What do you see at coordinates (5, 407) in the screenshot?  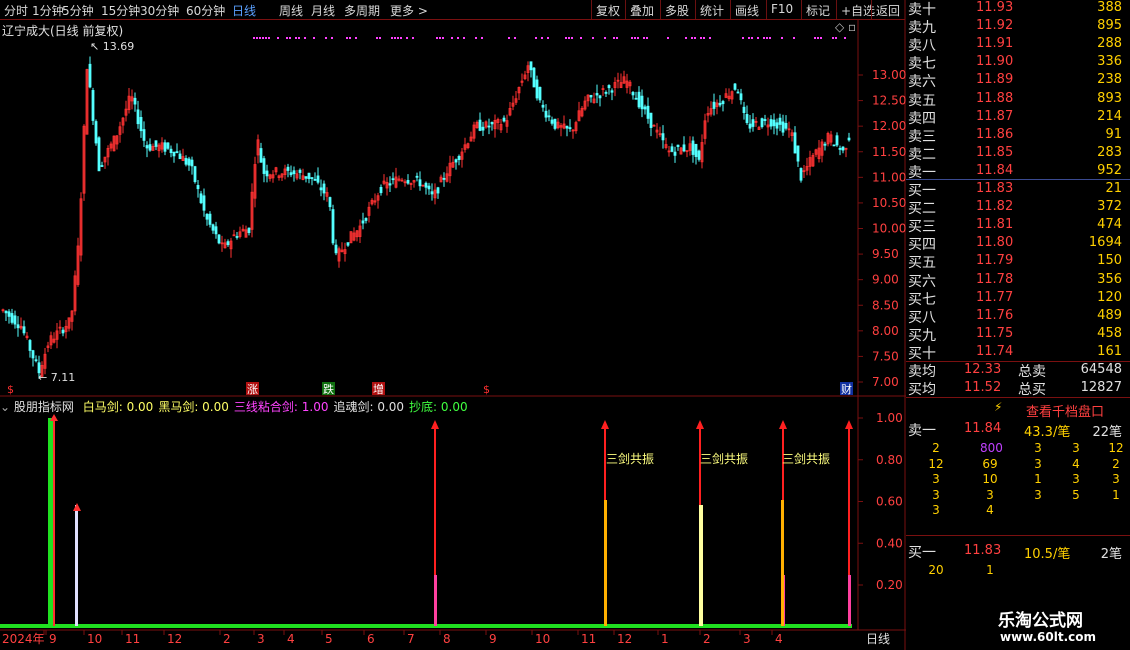 I see `indicator-dropdown-icon: ⌄` at bounding box center [5, 407].